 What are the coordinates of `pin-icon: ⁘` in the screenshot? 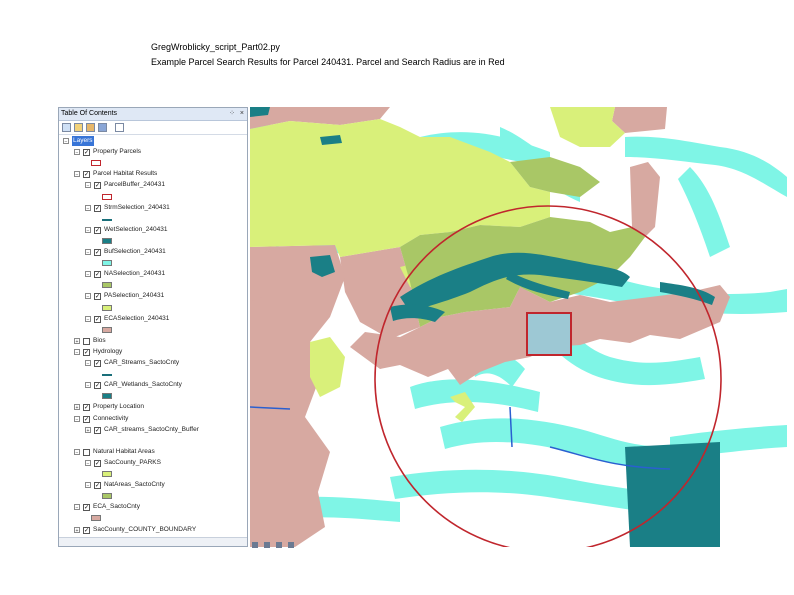 It's located at (232, 114).